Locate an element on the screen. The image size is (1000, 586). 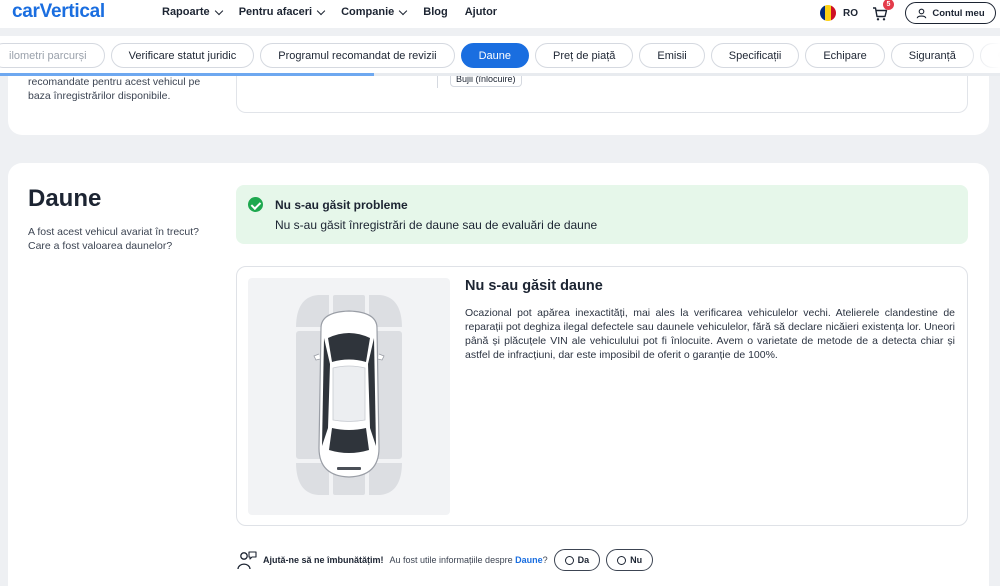
carvertical-logo: carVertical is located at coordinates (58, 12).